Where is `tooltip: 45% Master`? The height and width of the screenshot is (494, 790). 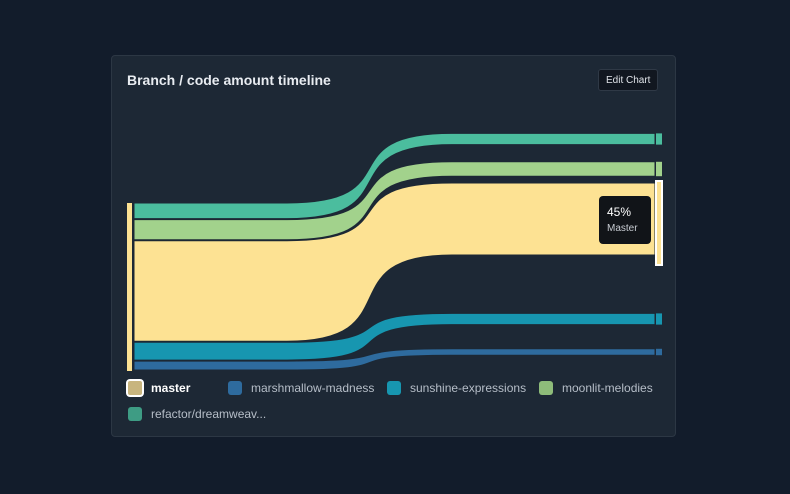 tooltip: 45% Master is located at coordinates (625, 220).